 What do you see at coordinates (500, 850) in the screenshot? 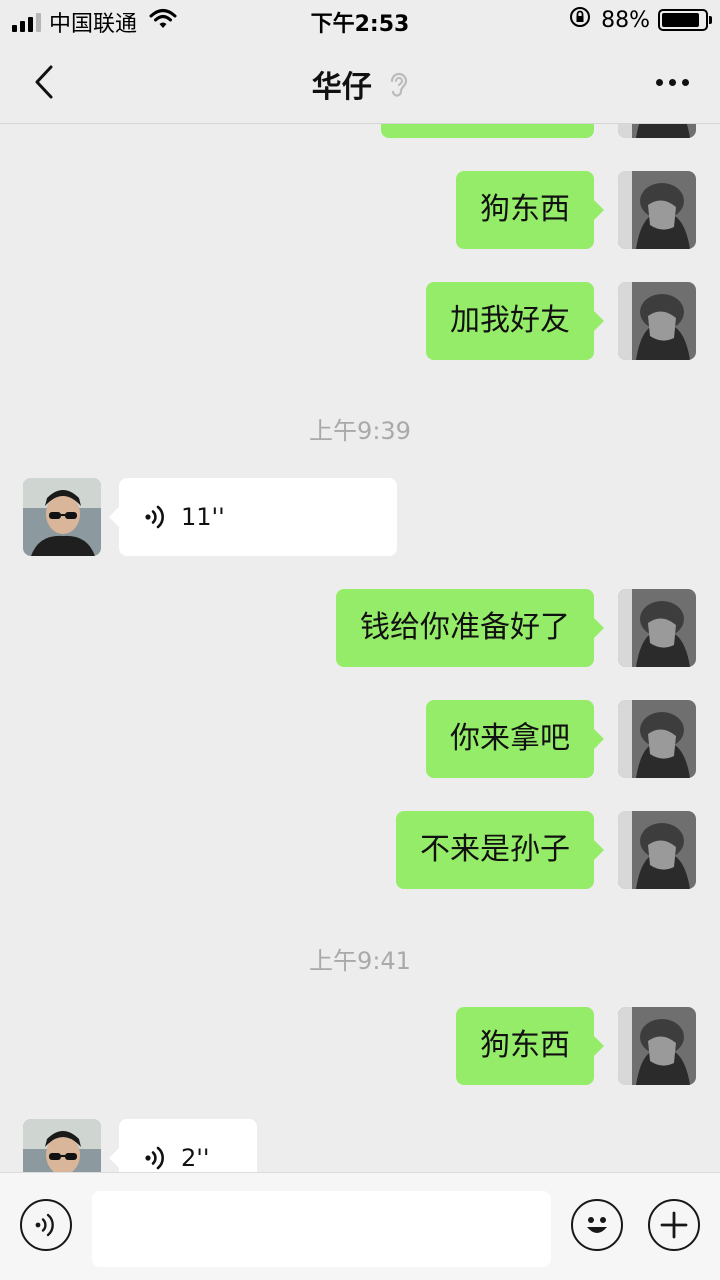
I see `message-bubble: 不来是孙子` at bounding box center [500, 850].